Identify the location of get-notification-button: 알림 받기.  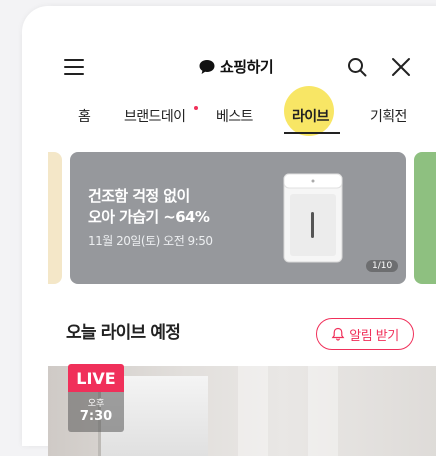
(365, 334).